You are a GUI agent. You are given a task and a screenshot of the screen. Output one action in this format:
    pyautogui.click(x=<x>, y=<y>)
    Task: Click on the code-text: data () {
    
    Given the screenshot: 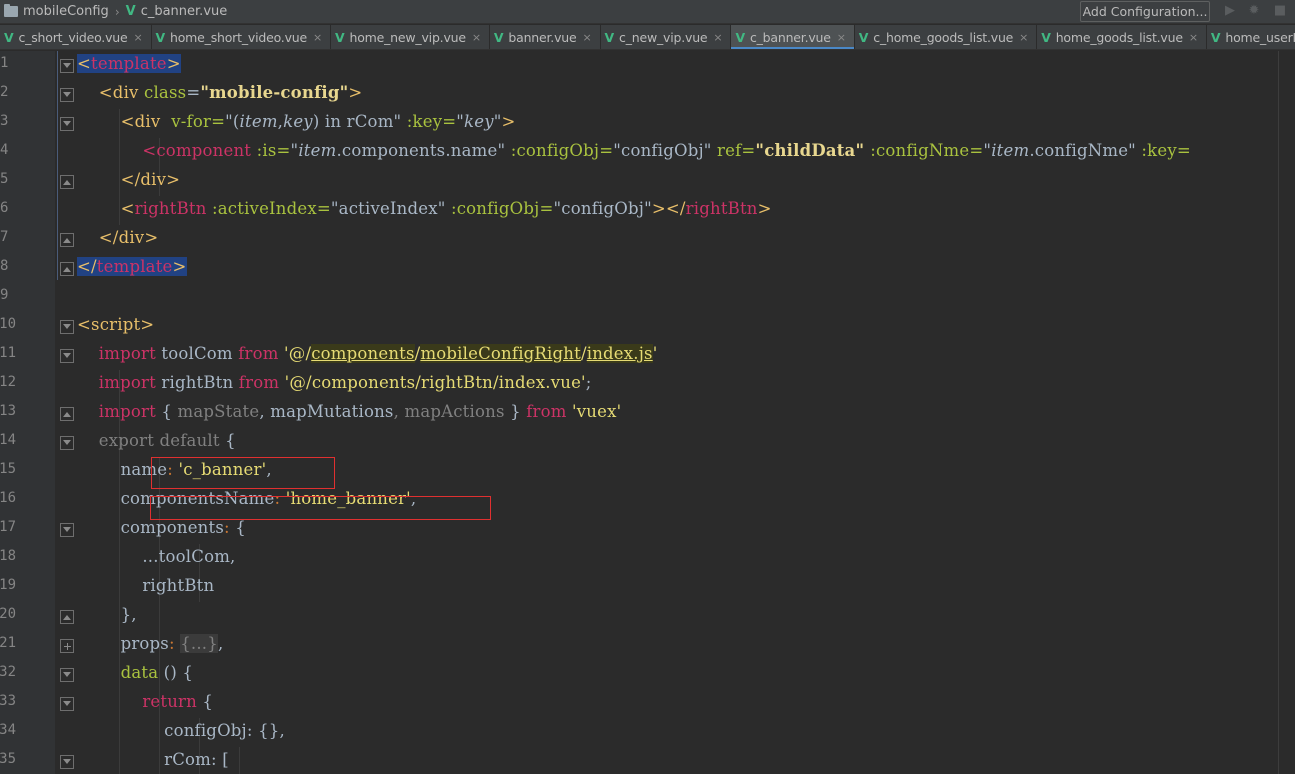 What is the action you would take?
    pyautogui.click(x=135, y=672)
    